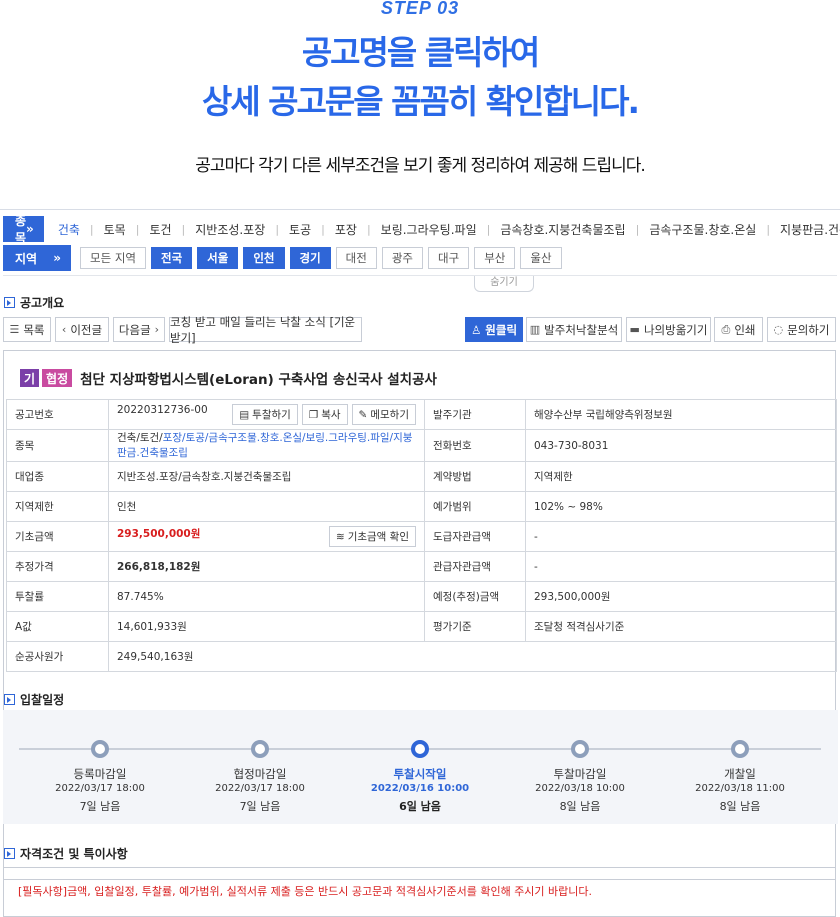 Image resolution: width=840 pixels, height=917 pixels. Describe the element at coordinates (34, 329) in the screenshot. I see `list-button-label: 목록` at that location.